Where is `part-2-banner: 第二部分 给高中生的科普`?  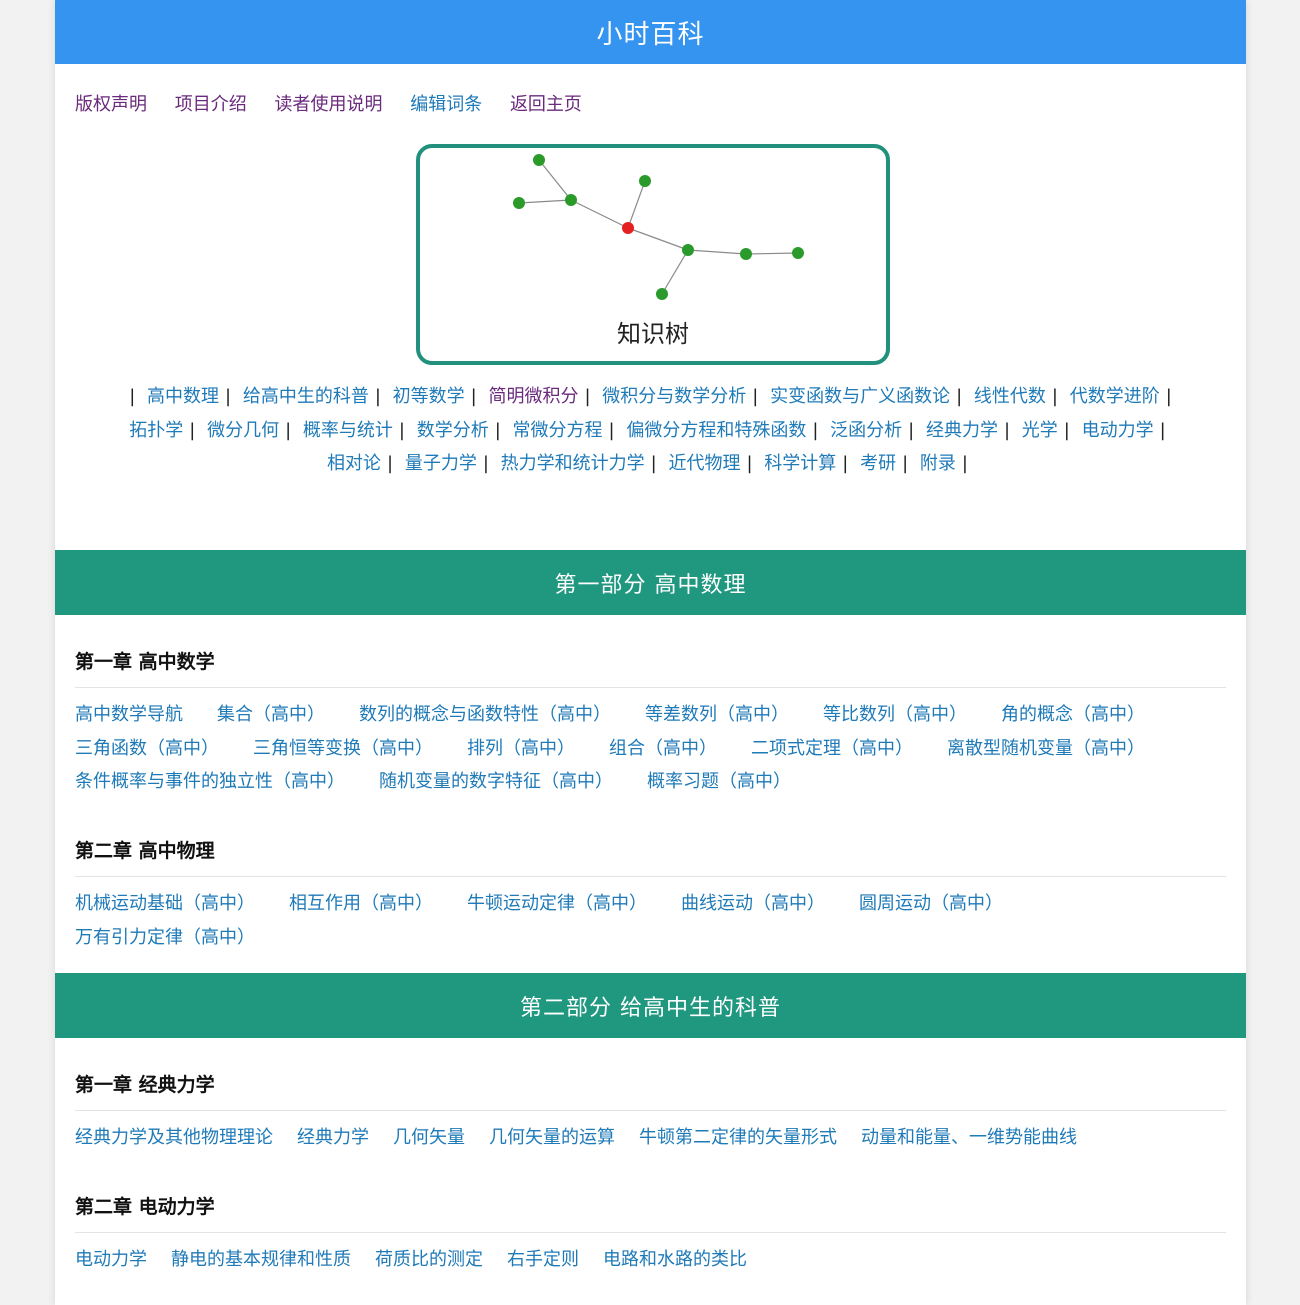
part-2-banner: 第二部分 给高中生的科普 is located at coordinates (650, 1005).